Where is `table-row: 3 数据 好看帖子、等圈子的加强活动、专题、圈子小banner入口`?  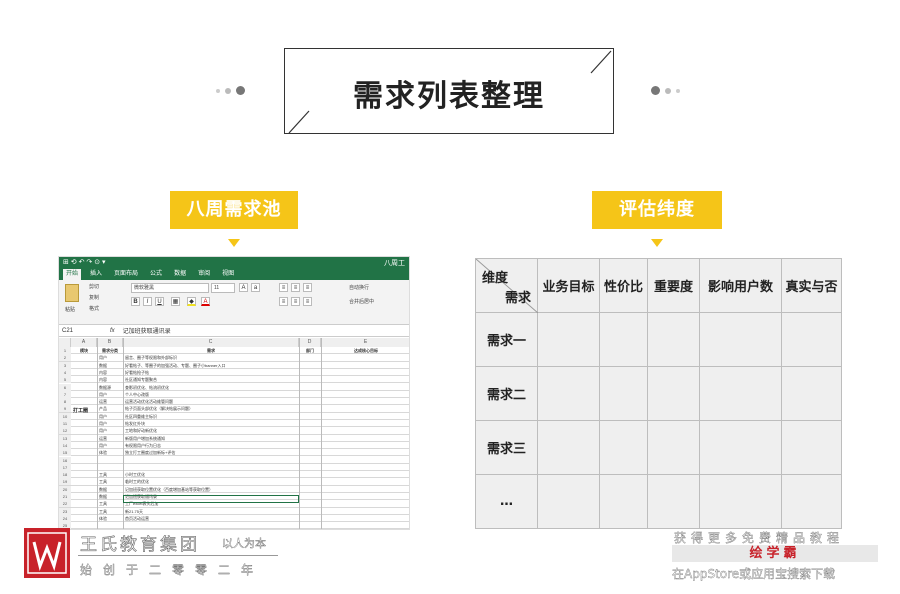 table-row: 3 数据 好看帖子、等圈子的加强活动、专题、圈子小banner入口 is located at coordinates (234, 365).